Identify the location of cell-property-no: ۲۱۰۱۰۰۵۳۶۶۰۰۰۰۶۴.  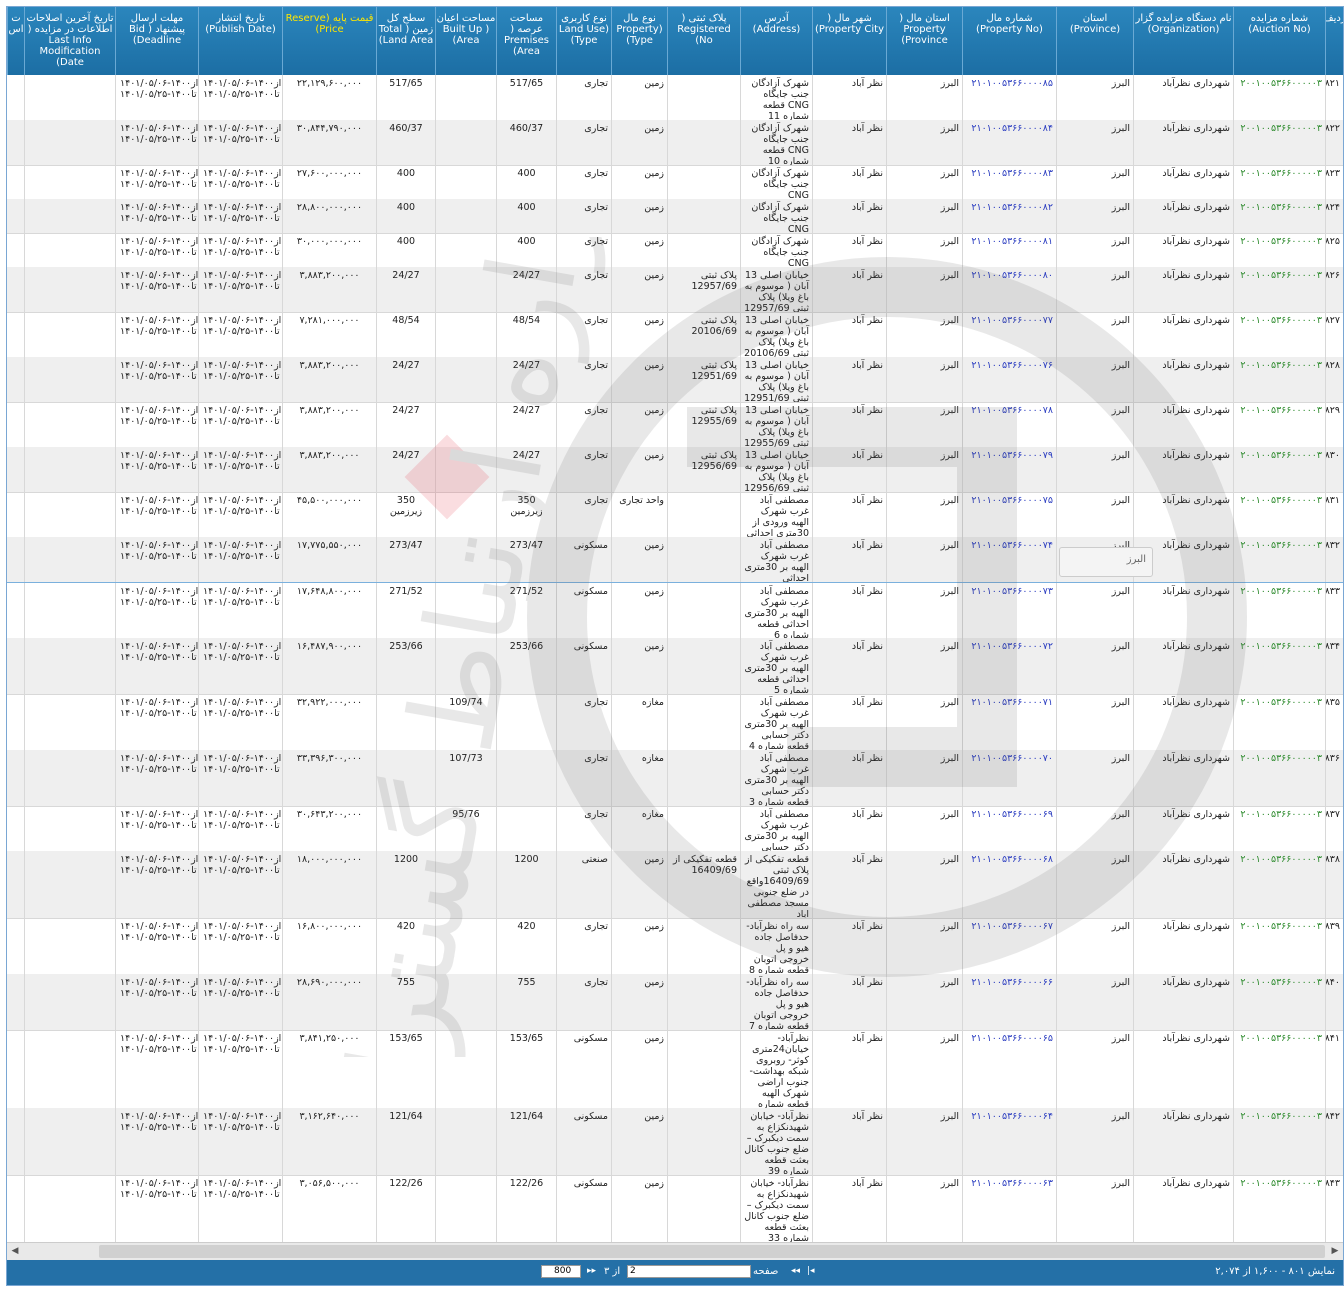
(1009, 1141).